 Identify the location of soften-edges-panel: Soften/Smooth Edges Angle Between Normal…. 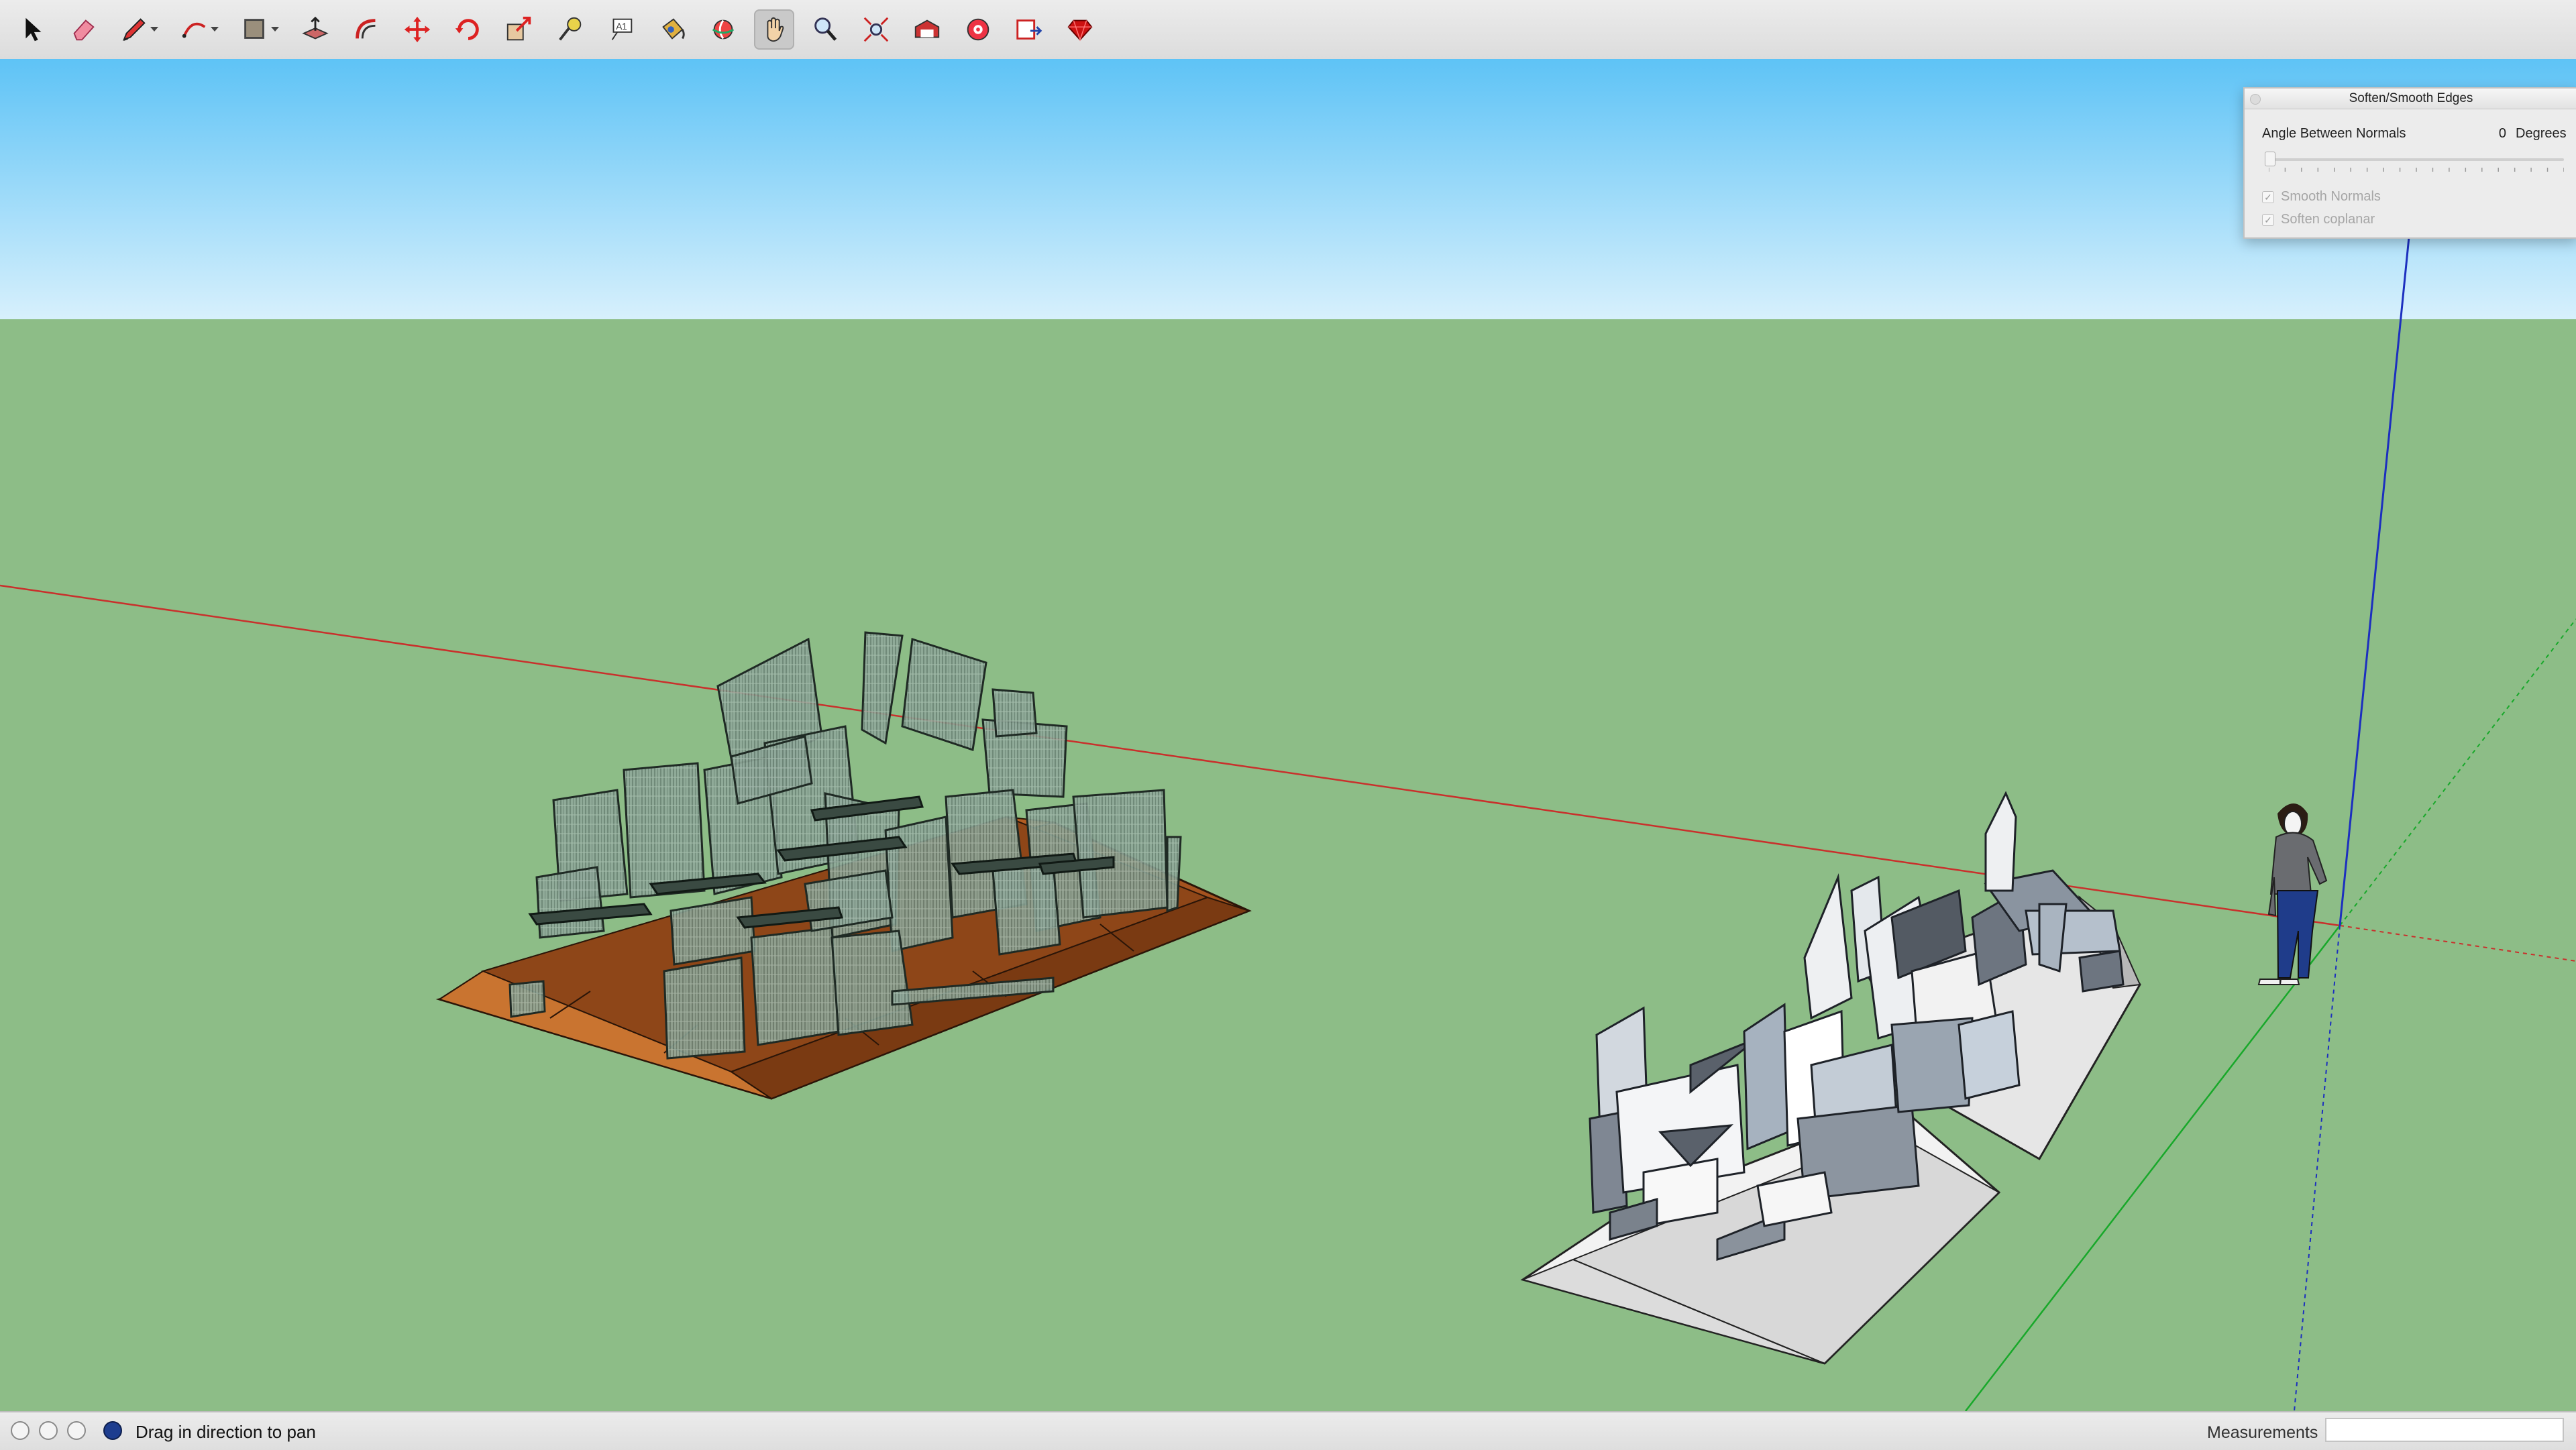
(2409, 163).